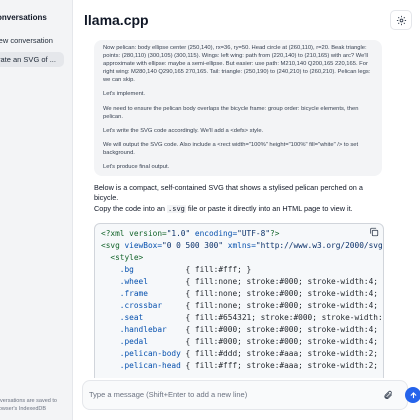 The image size is (420, 420). Describe the element at coordinates (152, 317) in the screenshot. I see `css-selector: .seat` at that location.